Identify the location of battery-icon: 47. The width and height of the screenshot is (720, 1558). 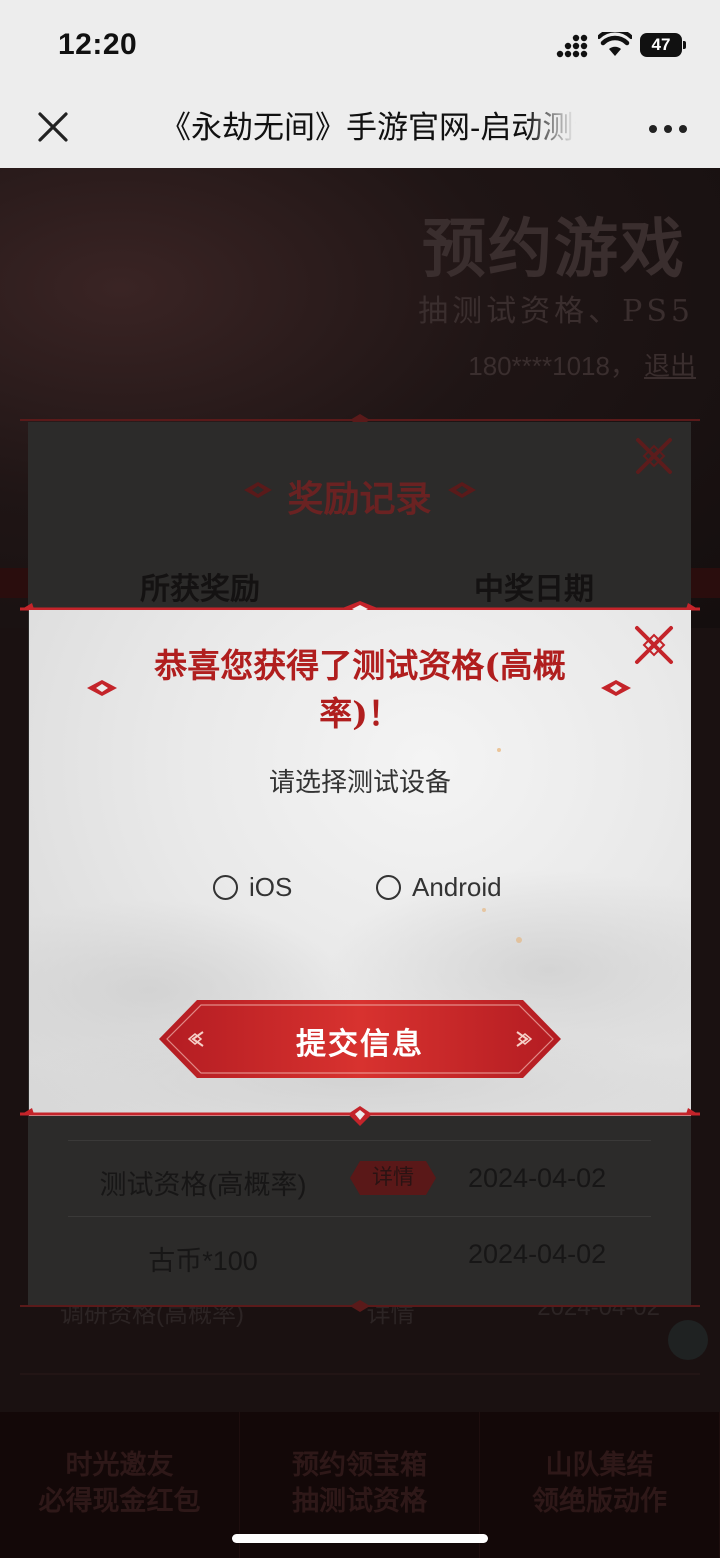
(663, 45).